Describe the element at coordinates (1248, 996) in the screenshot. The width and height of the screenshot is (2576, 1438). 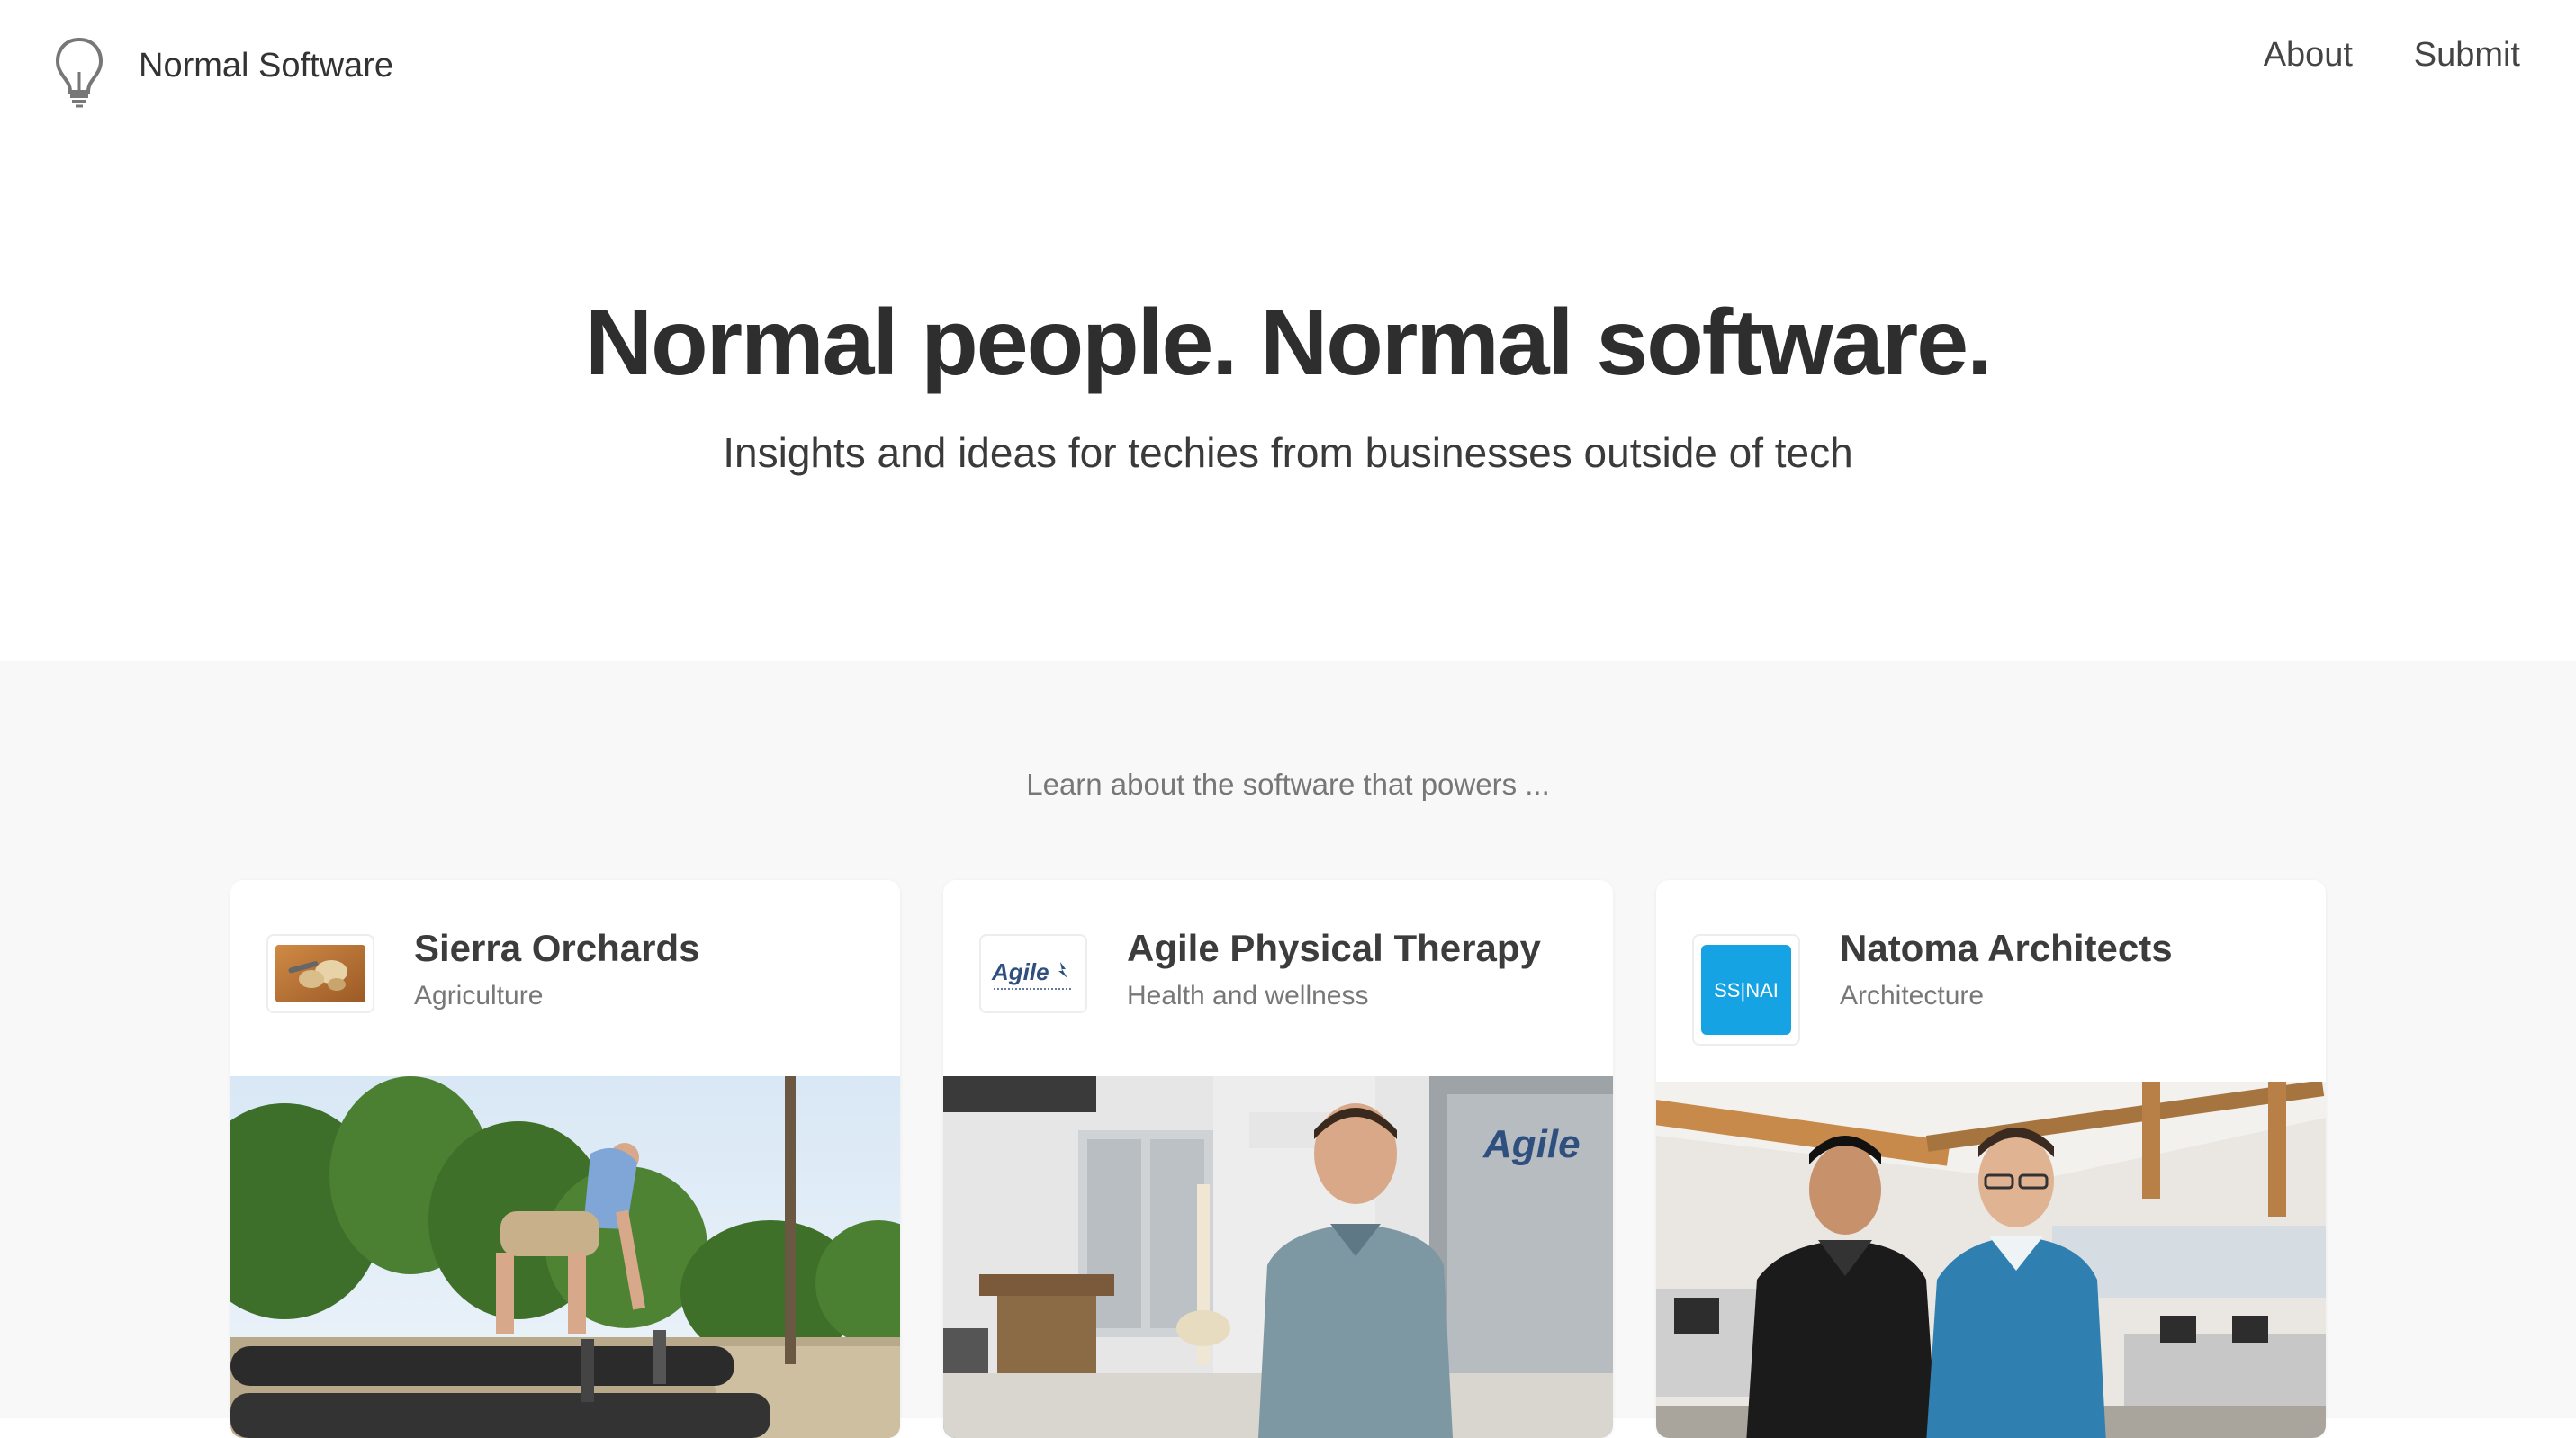
I see `company-category: Health and wellness` at that location.